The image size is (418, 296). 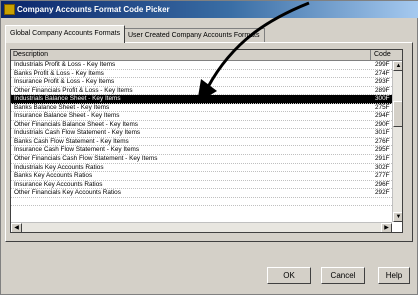 What do you see at coordinates (65, 34) in the screenshot?
I see `tab-global-formats: Global Company Accounts Formats` at bounding box center [65, 34].